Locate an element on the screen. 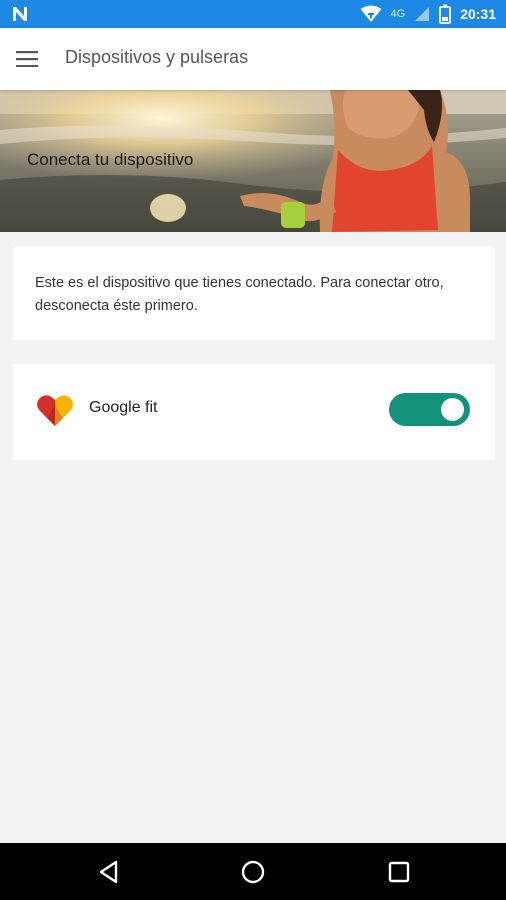 This screenshot has width=506, height=900. system-nav-bar is located at coordinates (253, 871).